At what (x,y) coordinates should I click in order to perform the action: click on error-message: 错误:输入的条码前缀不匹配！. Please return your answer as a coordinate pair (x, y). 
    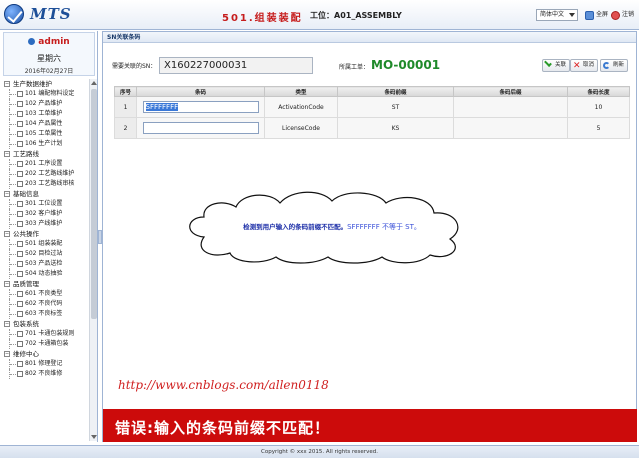
    Looking at the image, I should click on (222, 428).